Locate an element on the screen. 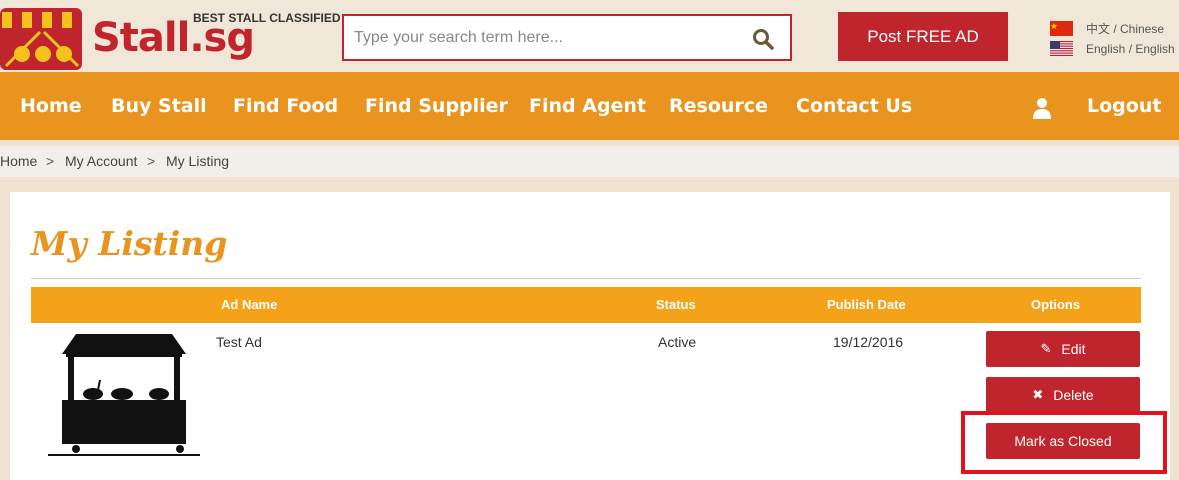 The height and width of the screenshot is (480, 1179). search-icon is located at coordinates (763, 39).